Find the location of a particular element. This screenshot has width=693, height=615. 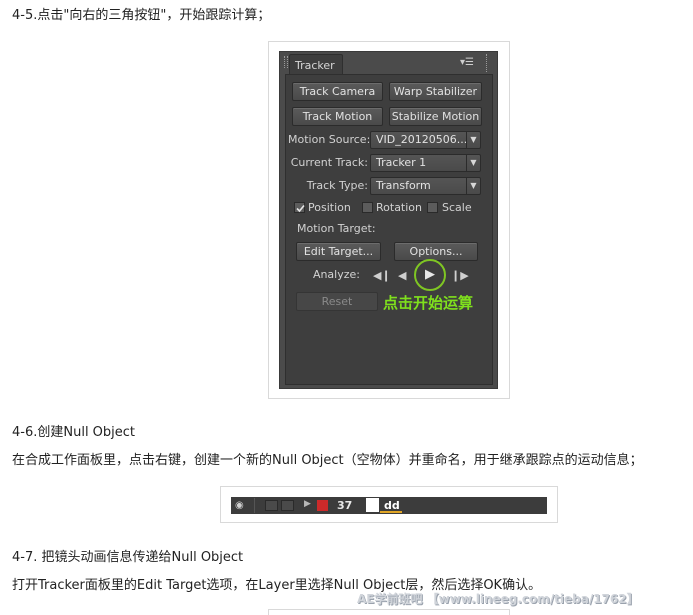

scale-label: Scale is located at coordinates (457, 207).